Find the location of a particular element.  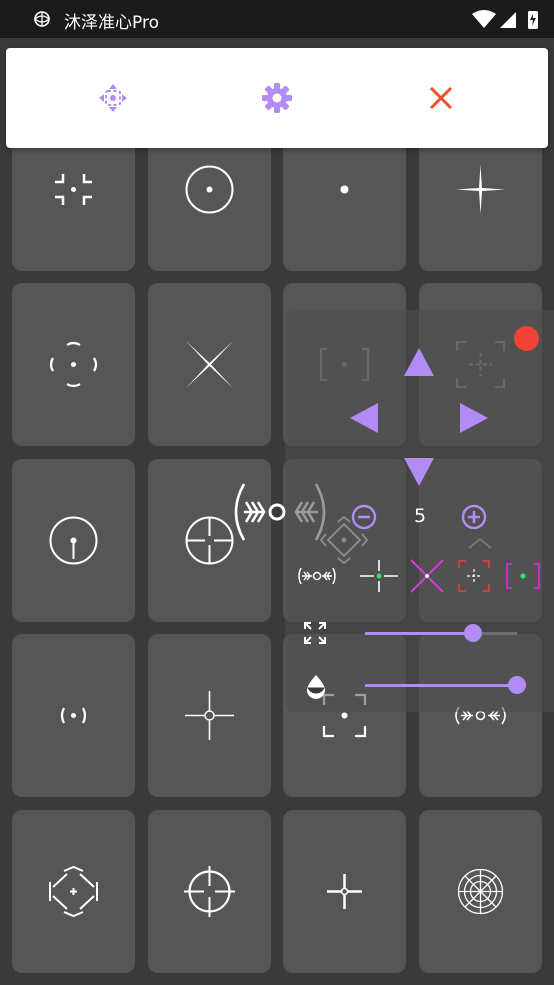

parenthesis-dot-crosshair-icon is located at coordinates (73, 364).